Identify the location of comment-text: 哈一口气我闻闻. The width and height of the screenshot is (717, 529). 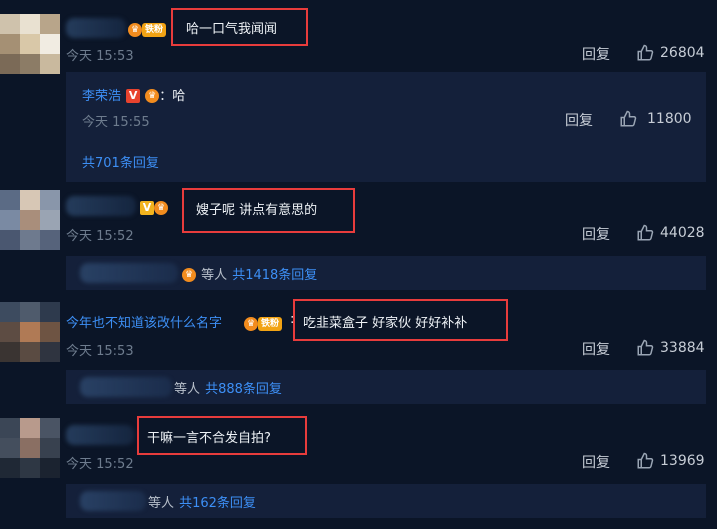
(232, 29).